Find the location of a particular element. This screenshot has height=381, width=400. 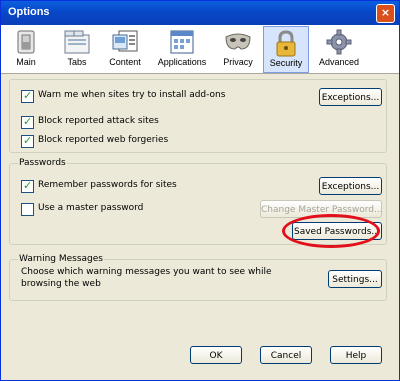

tab-tabs-label: Tabs is located at coordinates (77, 62).